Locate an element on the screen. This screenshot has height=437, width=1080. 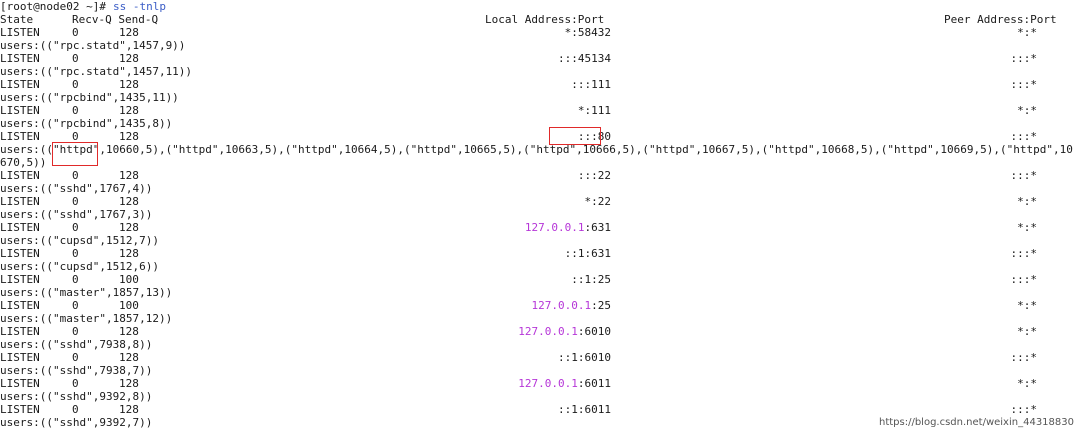
process-users-wrap-text: 670,5)) is located at coordinates (23, 162).